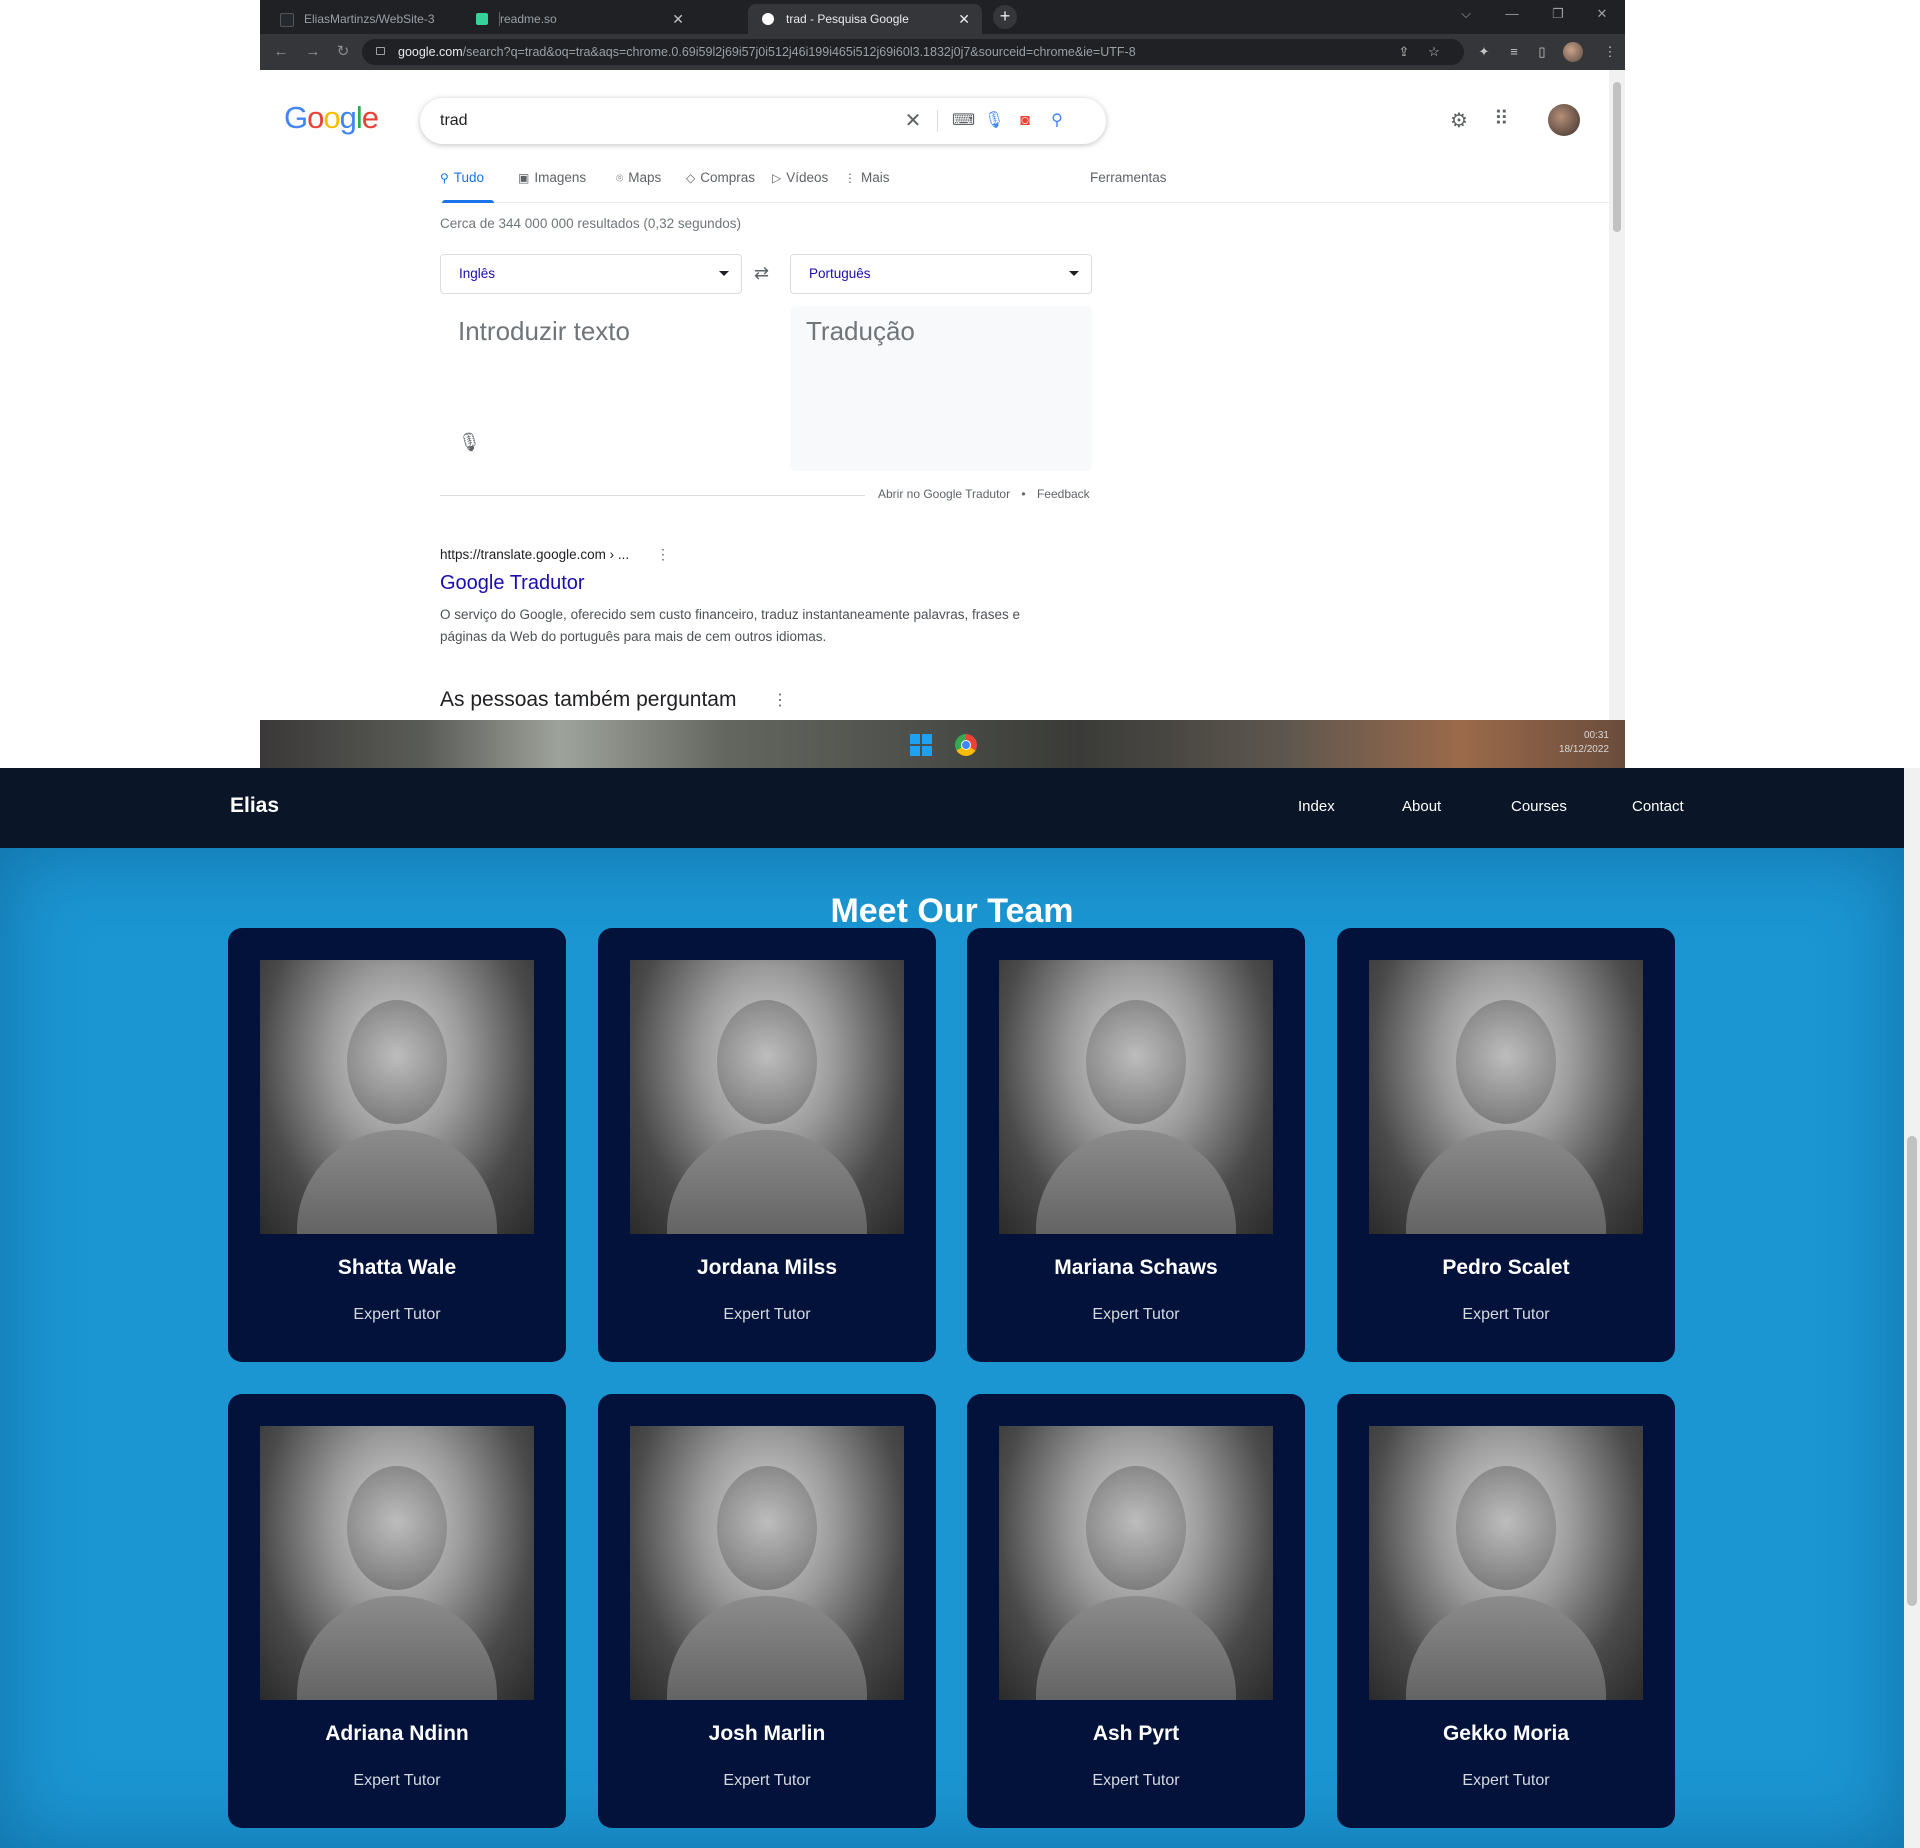  Describe the element at coordinates (397, 1267) in the screenshot. I see `member-name: Shatta Wale` at that location.